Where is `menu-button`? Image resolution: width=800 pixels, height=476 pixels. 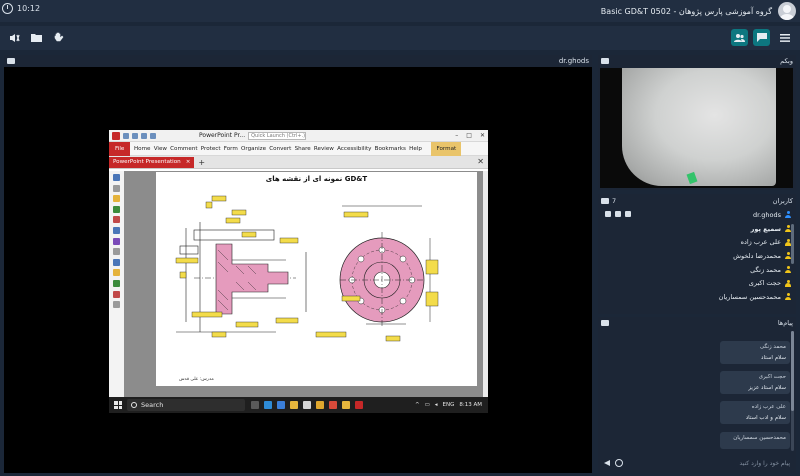 menu-button is located at coordinates (784, 37).